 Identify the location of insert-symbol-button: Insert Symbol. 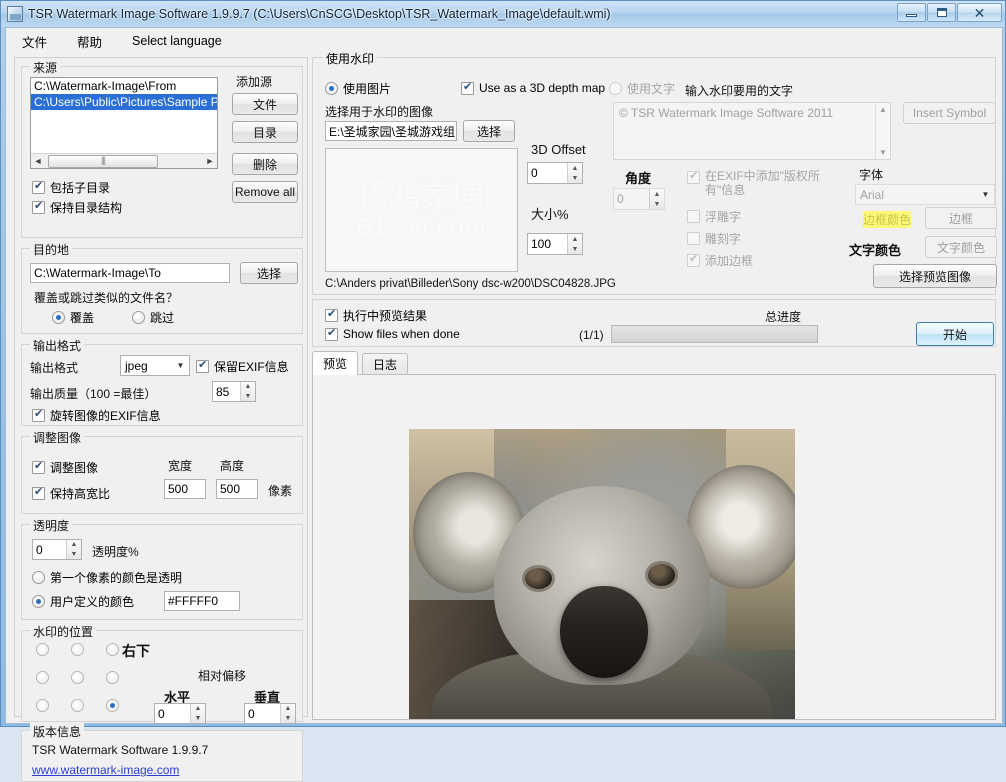
(949, 113).